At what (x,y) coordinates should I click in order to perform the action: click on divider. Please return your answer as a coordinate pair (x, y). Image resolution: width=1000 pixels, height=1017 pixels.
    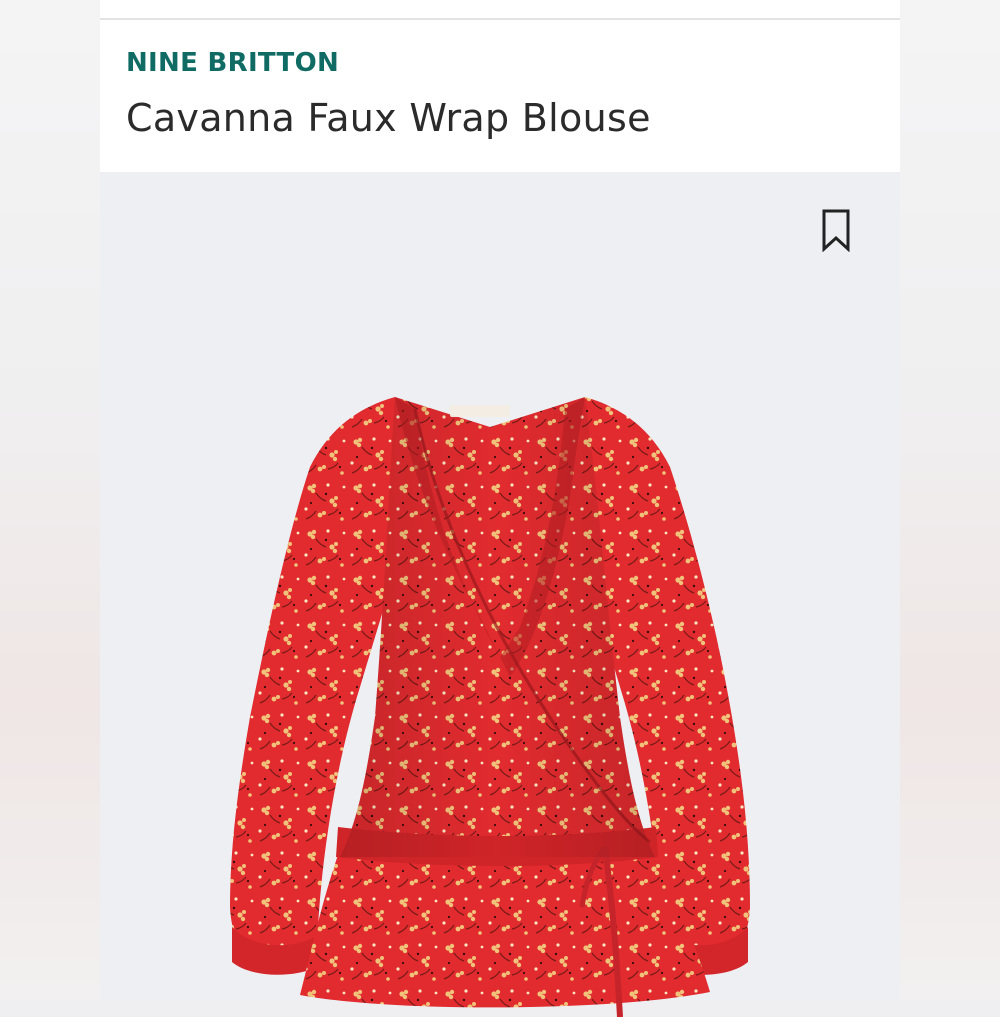
    Looking at the image, I should click on (500, 19).